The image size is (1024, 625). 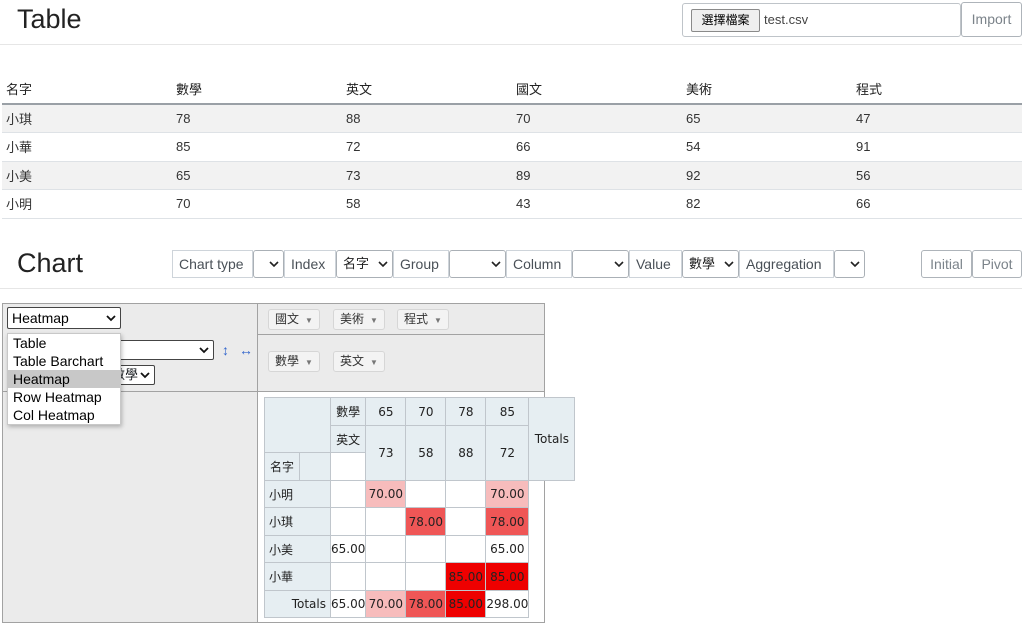 I want to click on selected-file-name: test.csv, so click(x=786, y=19).